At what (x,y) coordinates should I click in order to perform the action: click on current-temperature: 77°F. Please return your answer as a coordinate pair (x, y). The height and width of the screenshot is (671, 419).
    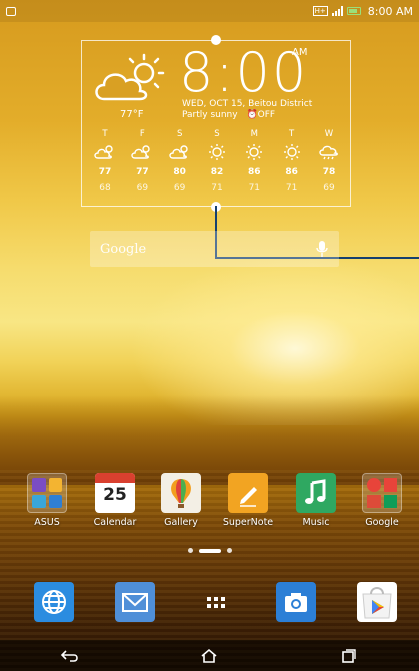
    Looking at the image, I should click on (132, 114).